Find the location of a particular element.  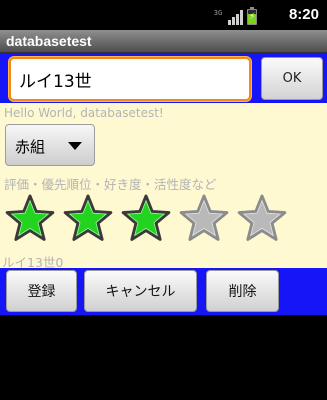

action-button-row: 登録 キャンセル 削除 is located at coordinates (163, 291).